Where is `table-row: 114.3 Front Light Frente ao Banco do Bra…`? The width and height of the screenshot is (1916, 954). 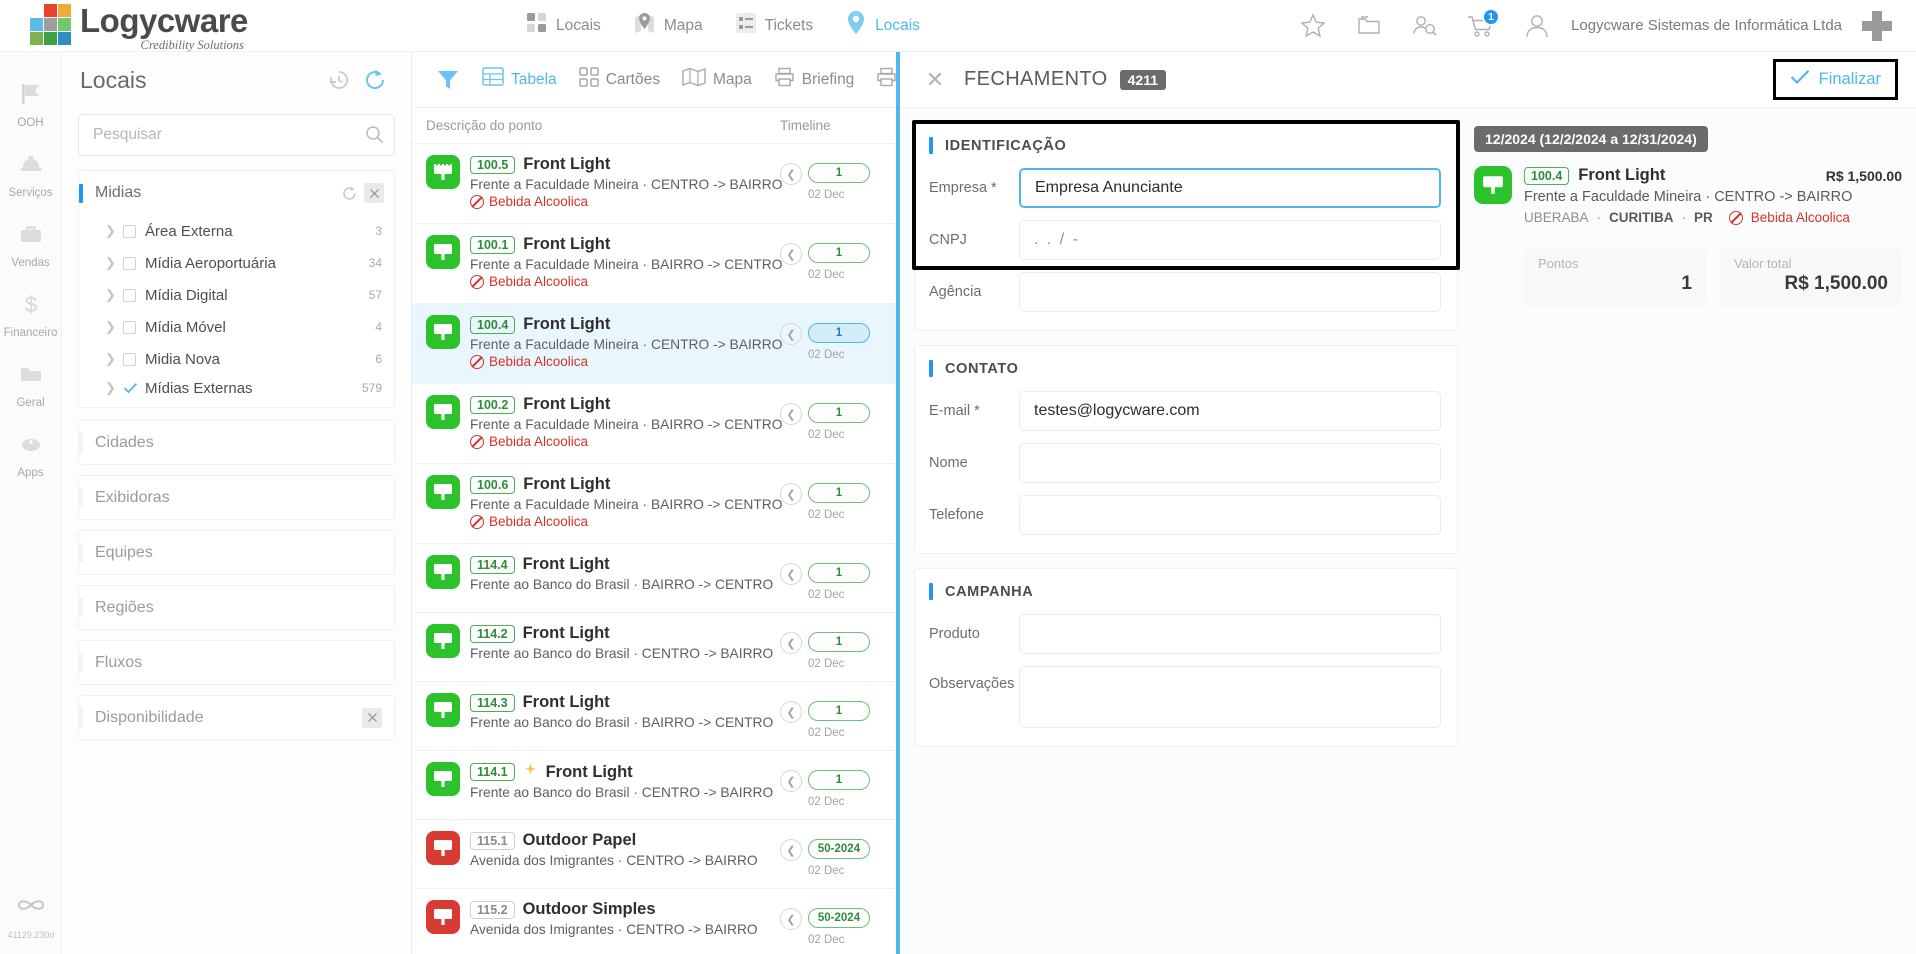
table-row: 114.3 Front Light Frente ao Banco do Bra… is located at coordinates (656, 716).